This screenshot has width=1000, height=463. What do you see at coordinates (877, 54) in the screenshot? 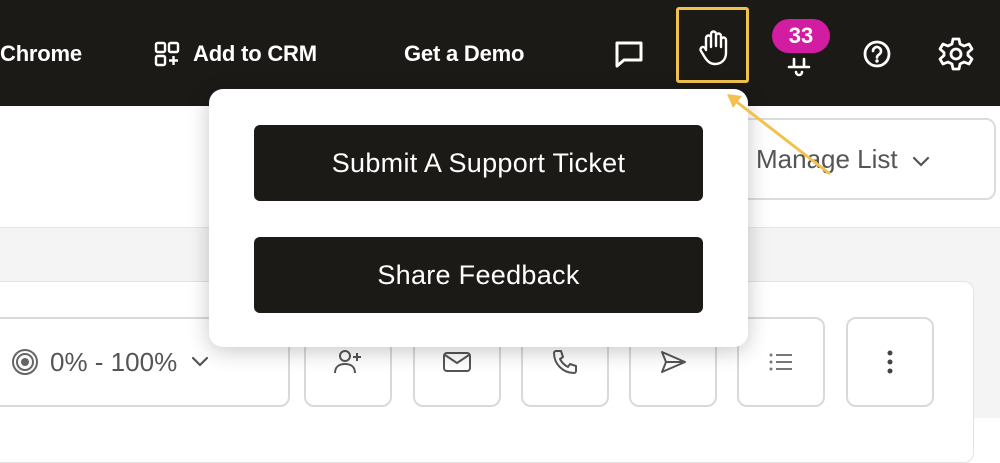
I see `help-icon` at bounding box center [877, 54].